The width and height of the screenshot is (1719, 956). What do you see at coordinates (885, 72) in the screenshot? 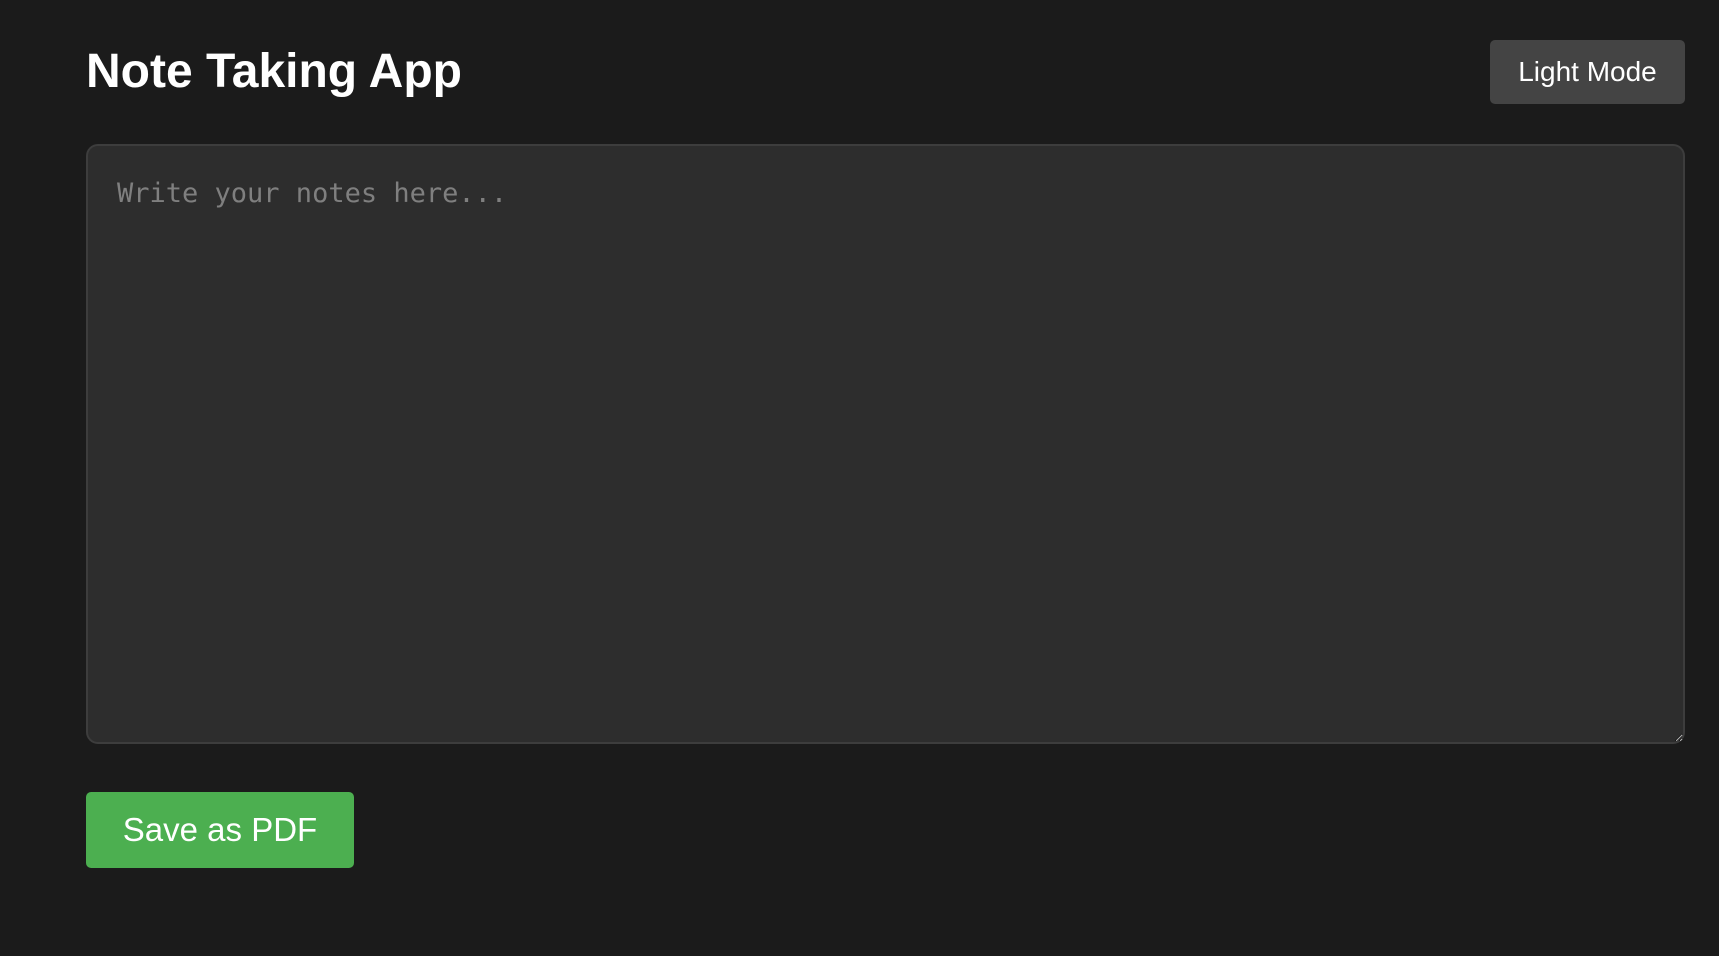
I see `app-header: Note Taking App Light Mode` at bounding box center [885, 72].